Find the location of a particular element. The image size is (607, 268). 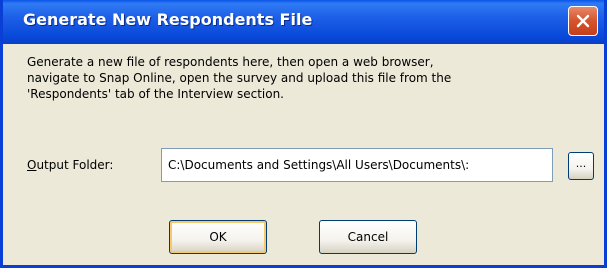

output-folder-label: Output Folder: is located at coordinates (70, 165).